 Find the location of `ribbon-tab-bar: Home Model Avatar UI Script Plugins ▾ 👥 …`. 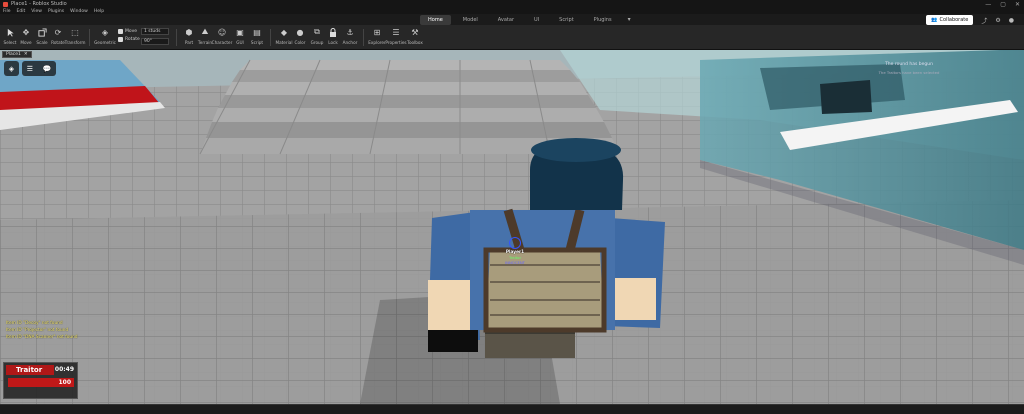

ribbon-tab-bar: Home Model Avatar UI Script Plugins ▾ 👥 … is located at coordinates (512, 19).